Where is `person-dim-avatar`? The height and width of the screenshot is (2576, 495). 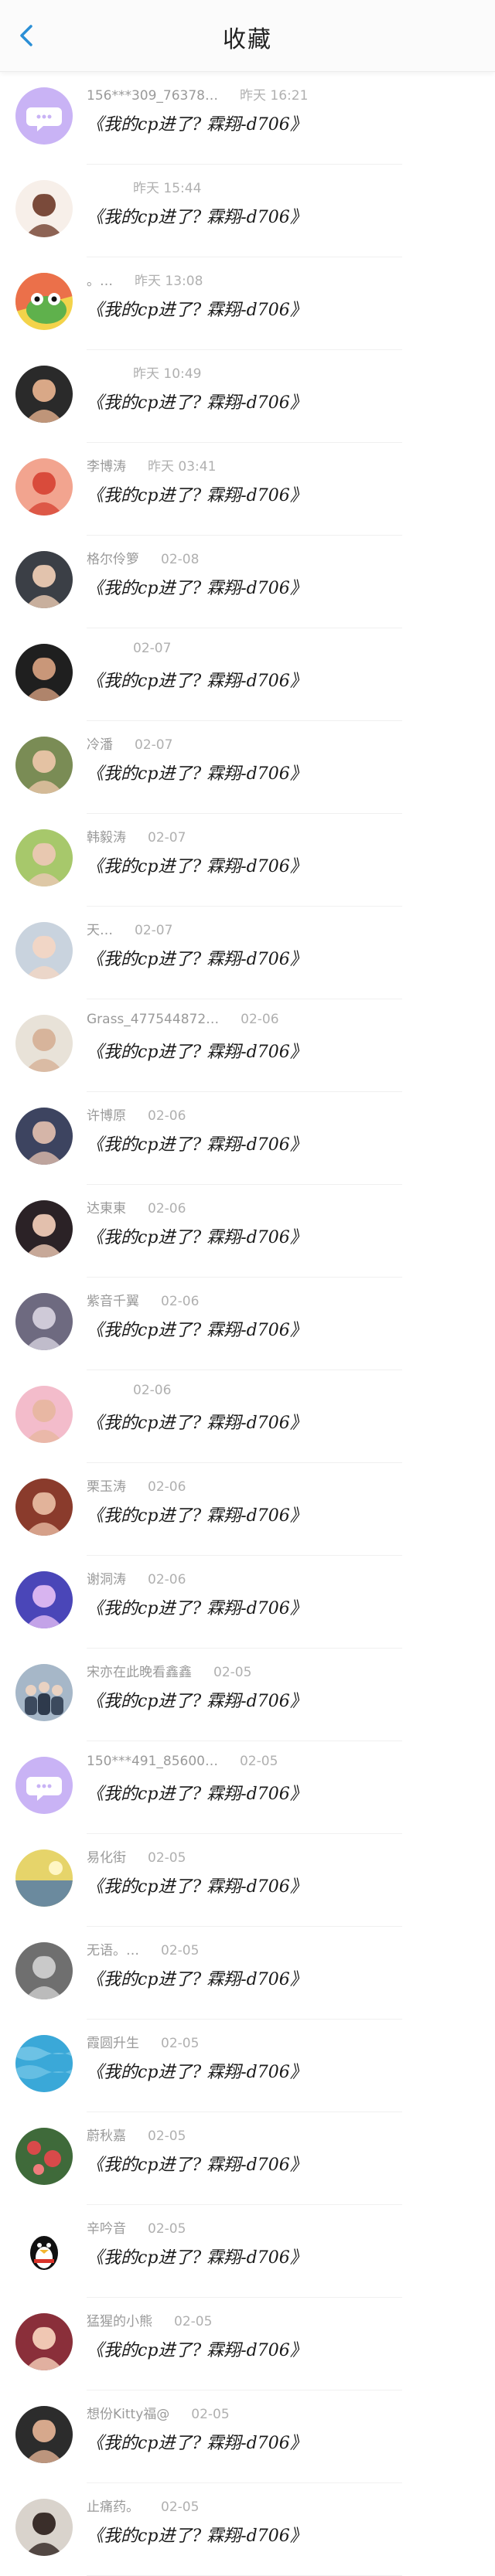 person-dim-avatar is located at coordinates (44, 2434).